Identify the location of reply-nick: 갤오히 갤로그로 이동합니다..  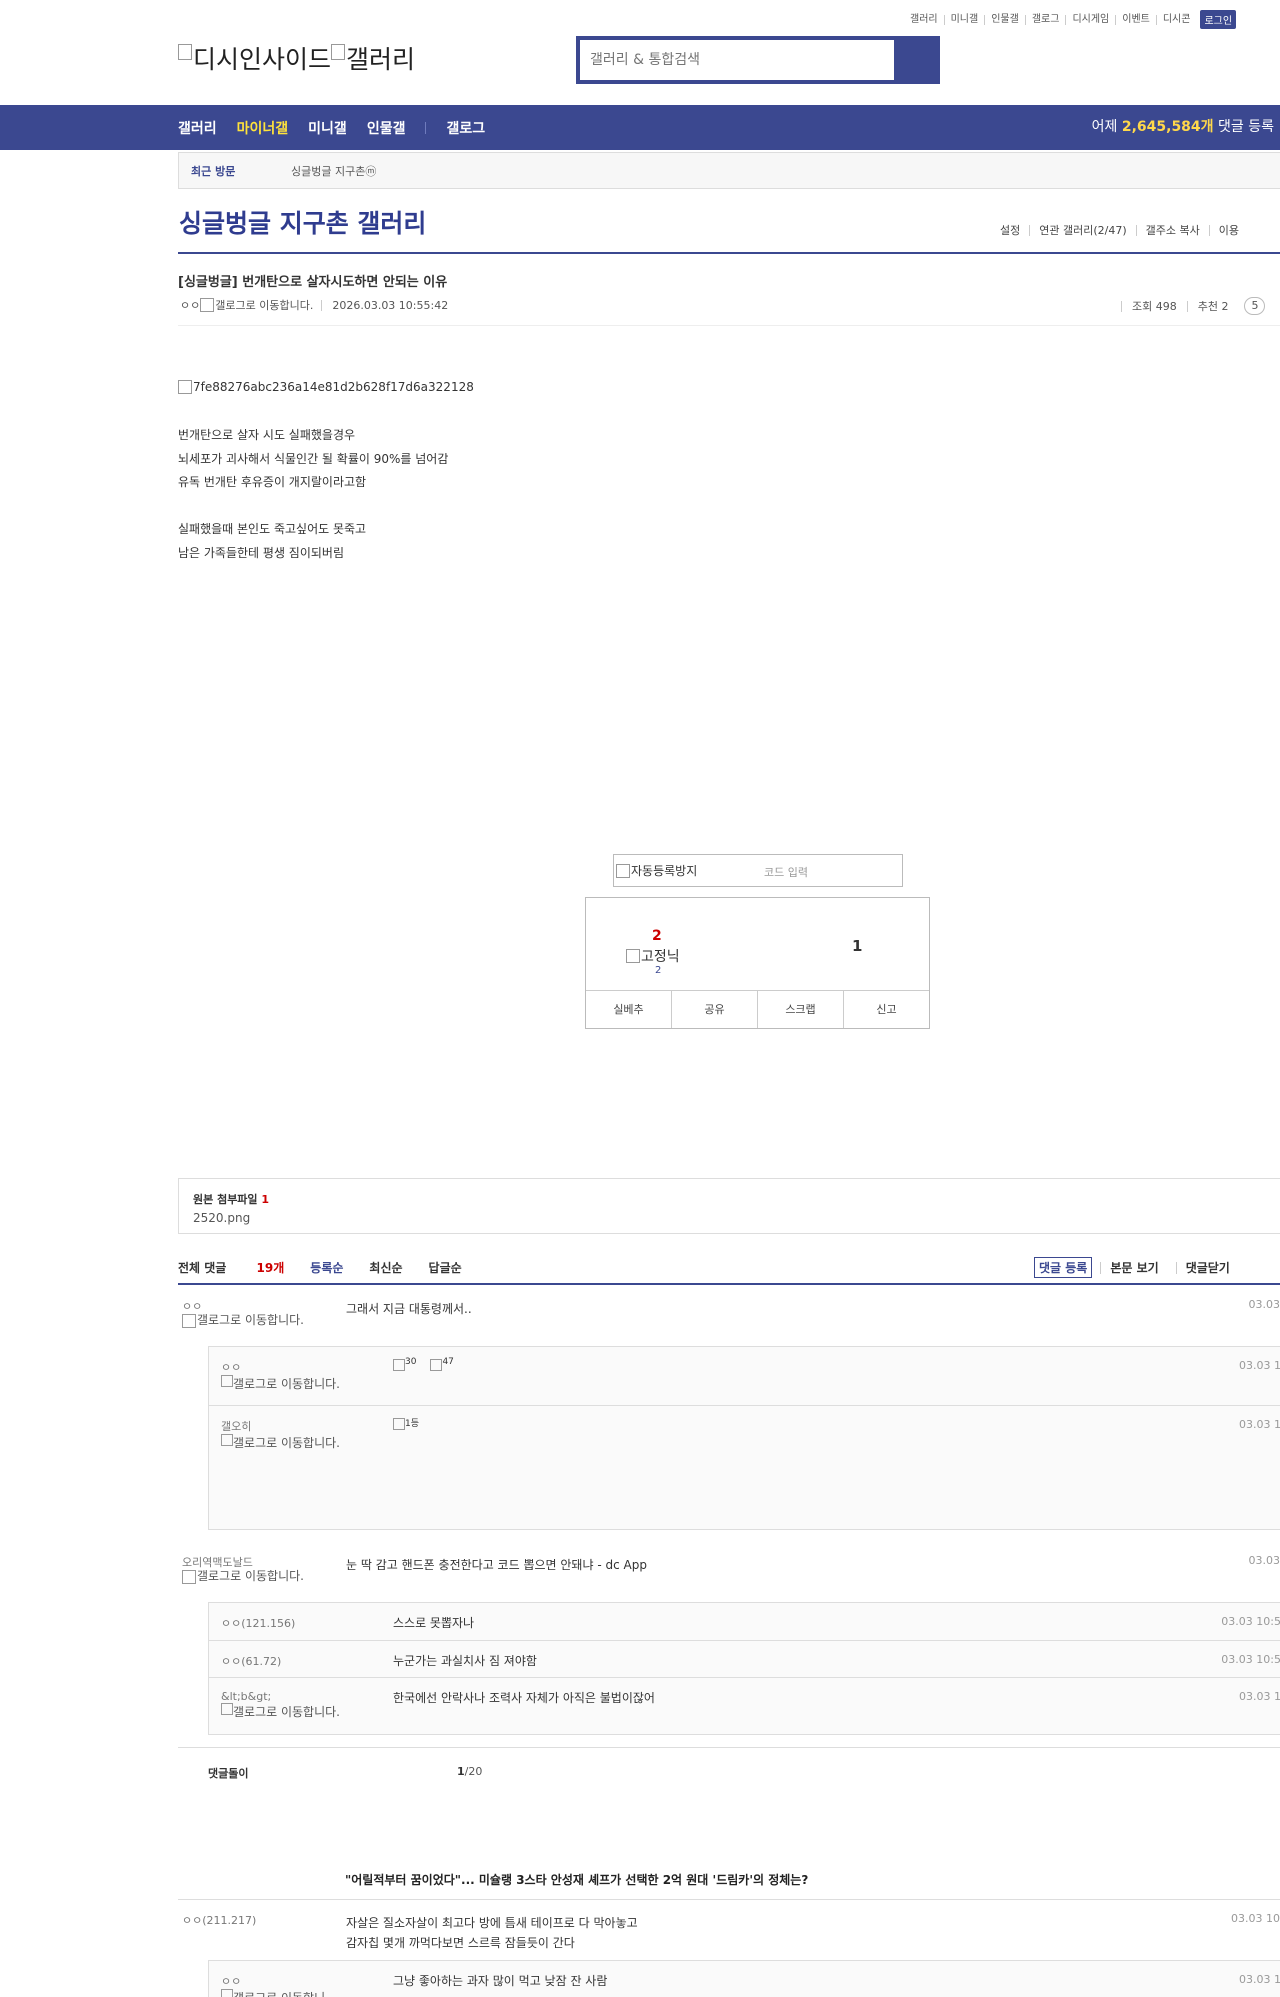
(292, 1434).